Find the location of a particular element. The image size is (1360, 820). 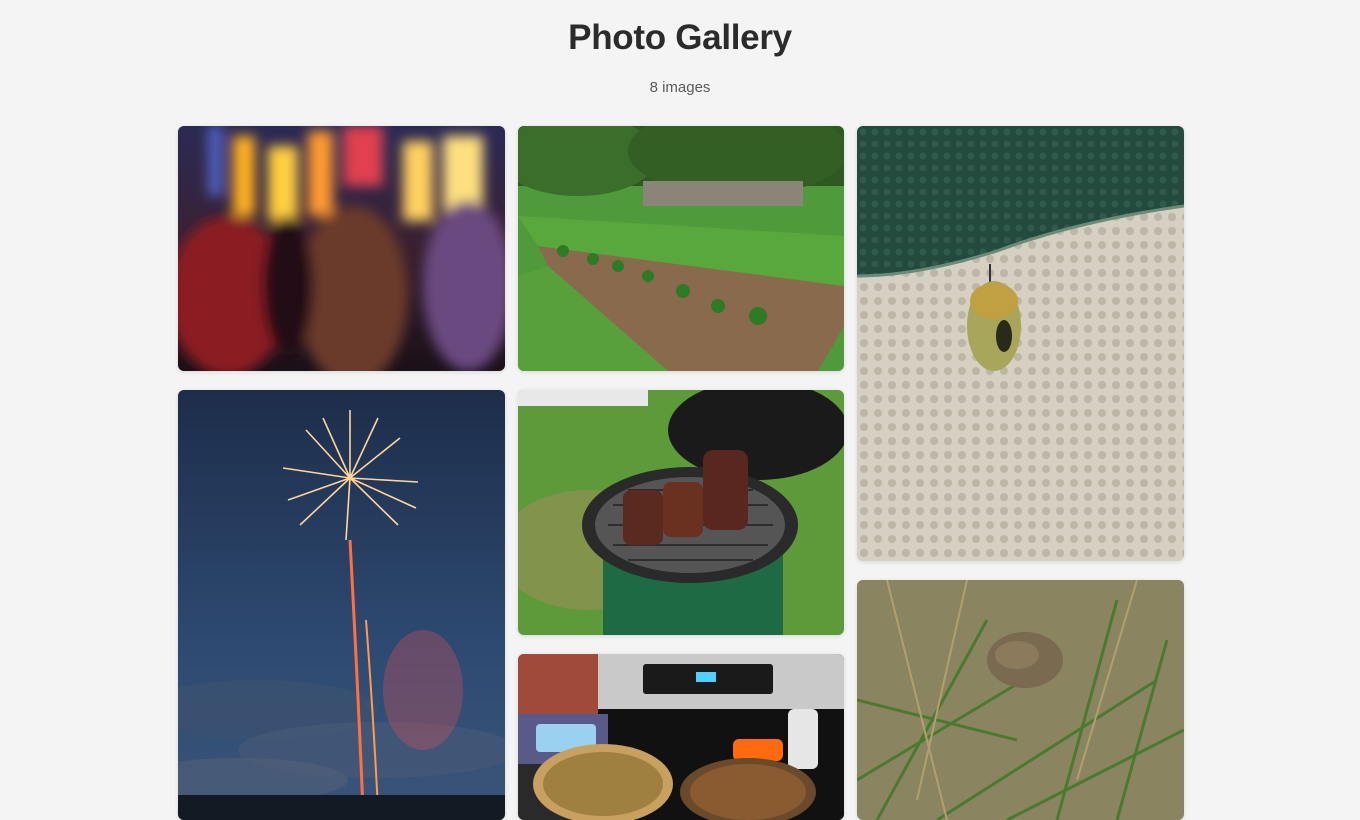

gallery-image-garden is located at coordinates (681, 248).